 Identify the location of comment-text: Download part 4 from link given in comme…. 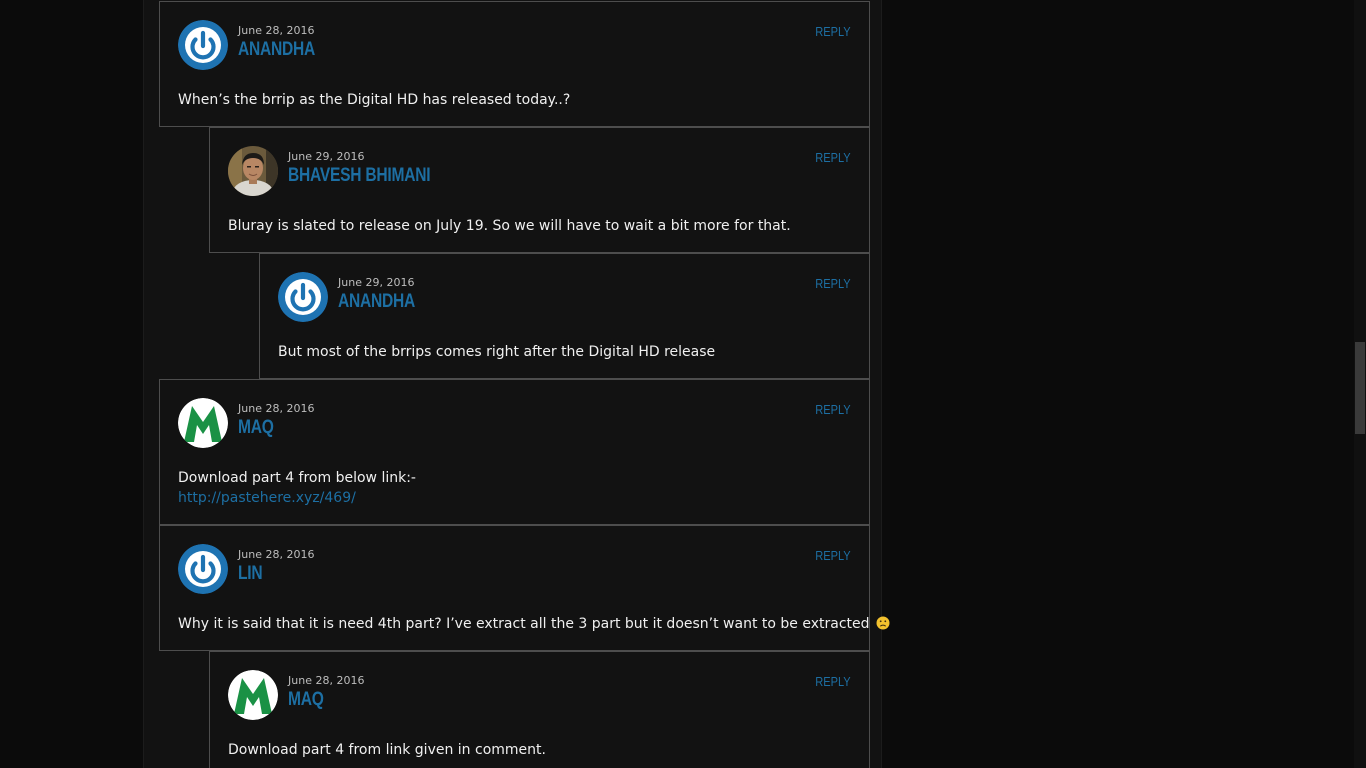
(387, 750).